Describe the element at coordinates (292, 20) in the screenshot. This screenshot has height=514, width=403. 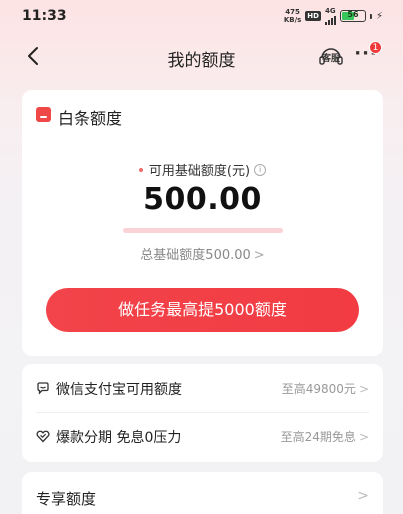
I see `network-speed-unit: KB/s` at that location.